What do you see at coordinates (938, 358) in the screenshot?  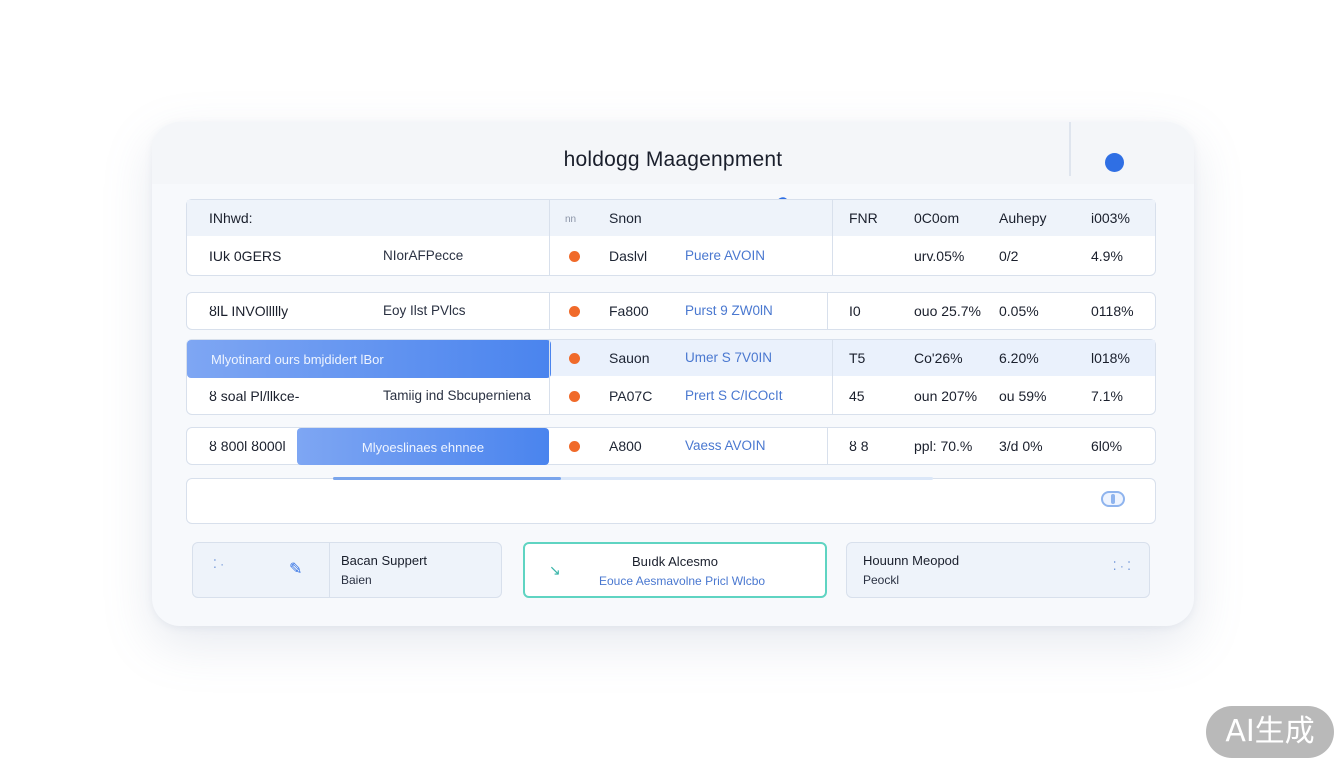 I see `row-value-1: Co'26%` at bounding box center [938, 358].